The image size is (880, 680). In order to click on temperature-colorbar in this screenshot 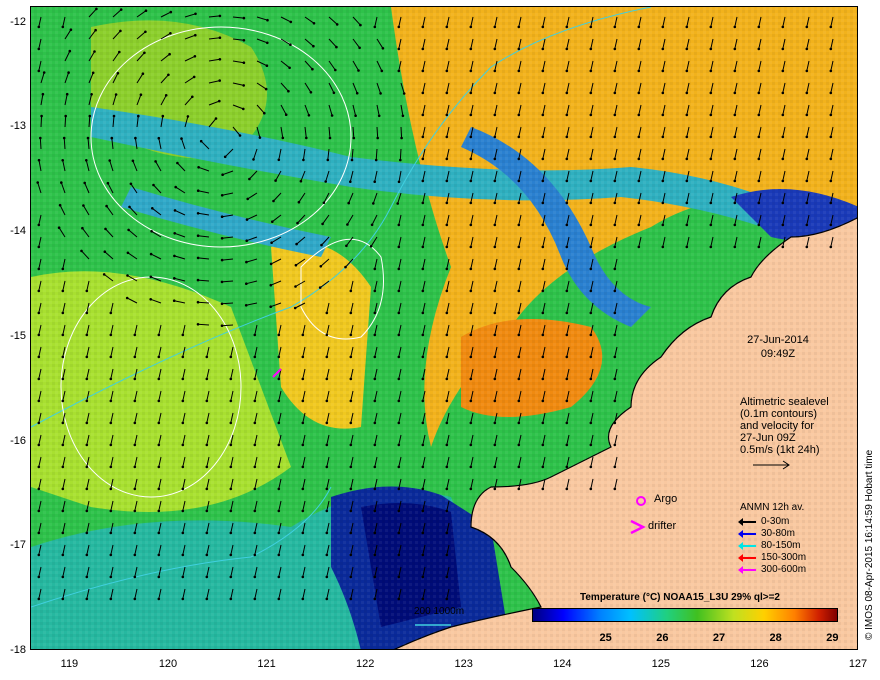, I will do `click(685, 615)`.